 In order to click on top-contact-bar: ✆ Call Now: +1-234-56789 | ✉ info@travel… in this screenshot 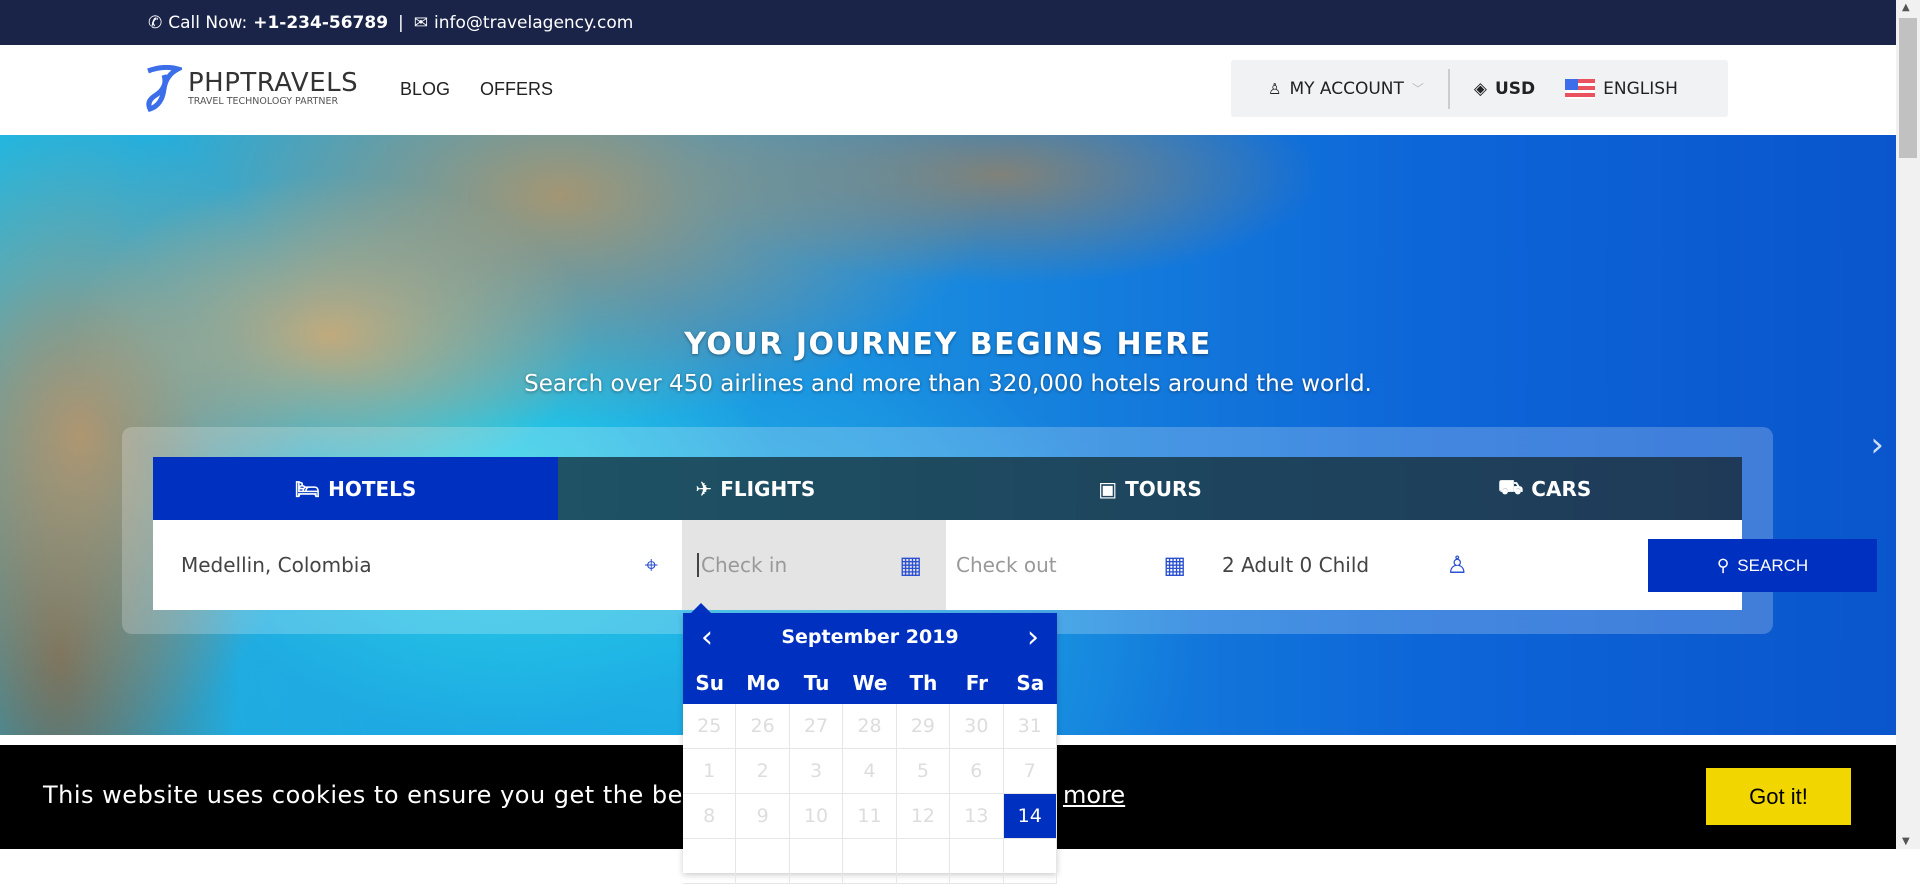, I will do `click(948, 22)`.